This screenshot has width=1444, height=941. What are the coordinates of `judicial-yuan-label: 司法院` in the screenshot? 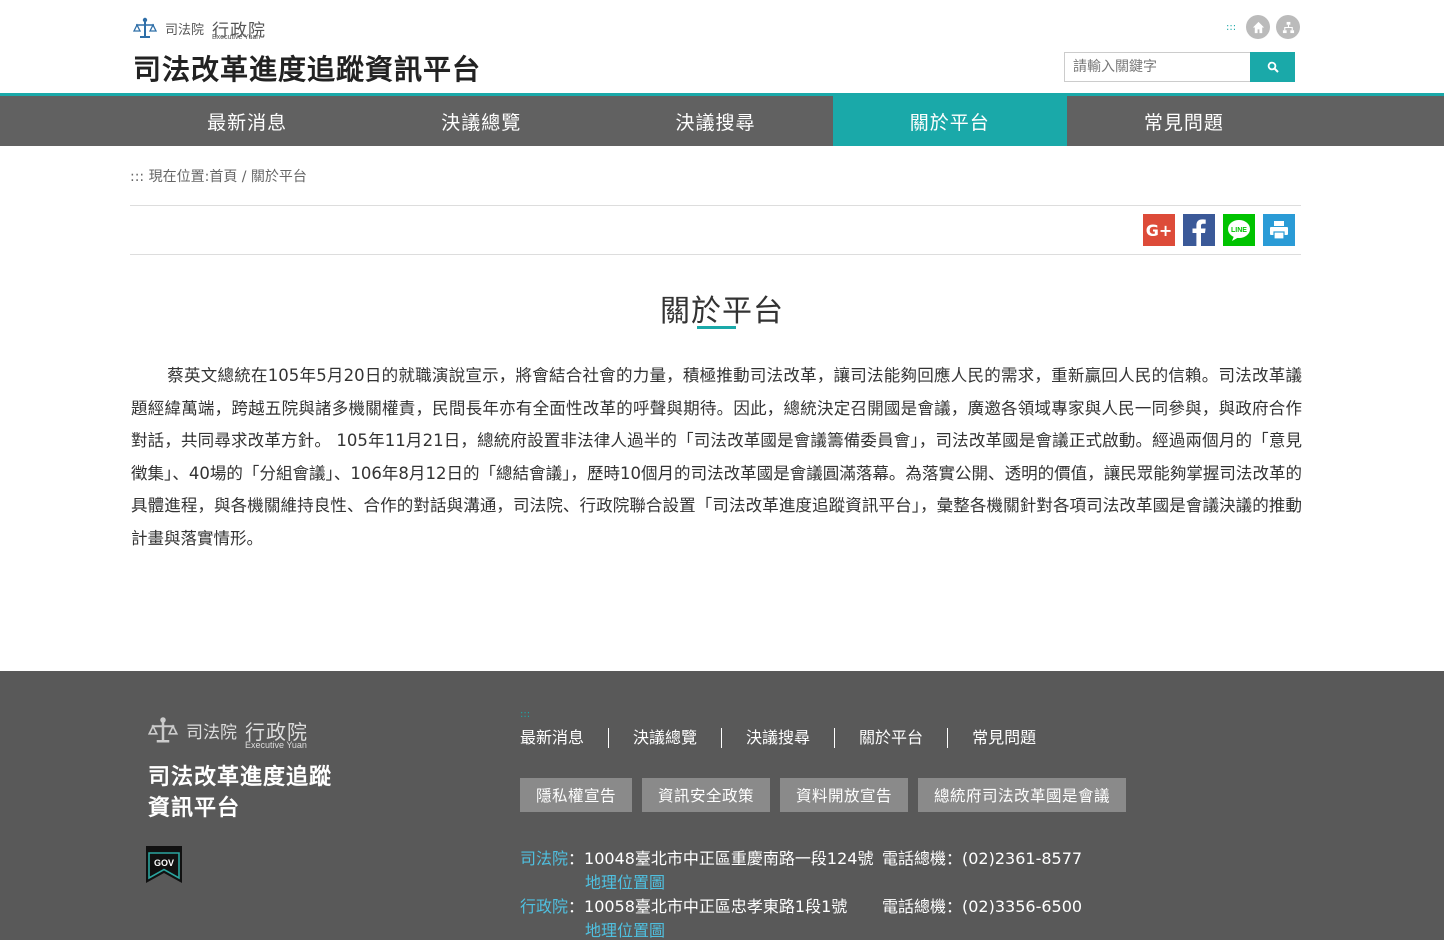 It's located at (185, 30).